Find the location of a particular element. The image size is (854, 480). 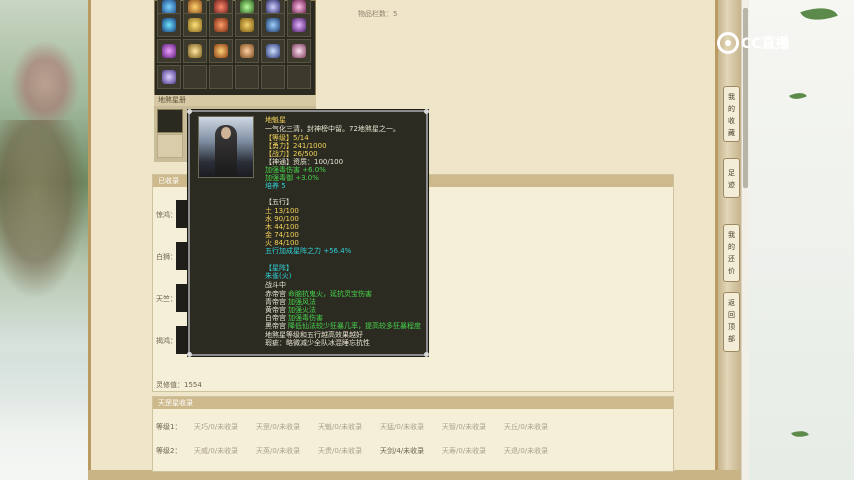

tooltip-desc: 一气化三清，封神榜中留。72地煞星之一。 is located at coordinates (332, 129).